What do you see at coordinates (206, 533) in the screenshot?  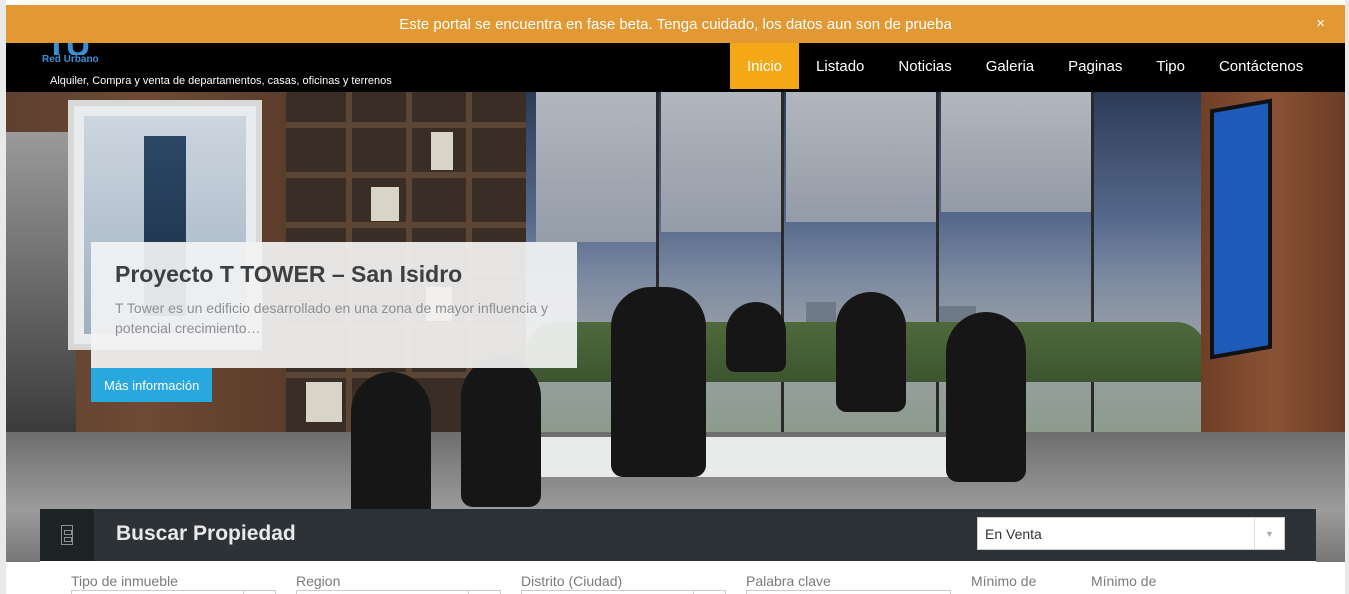 I see `search-title: Buscar Propiedad` at bounding box center [206, 533].